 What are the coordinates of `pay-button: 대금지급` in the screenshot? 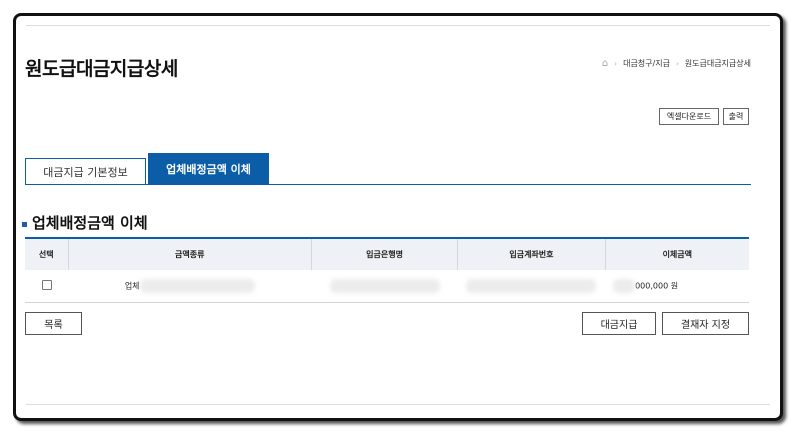 It's located at (619, 323).